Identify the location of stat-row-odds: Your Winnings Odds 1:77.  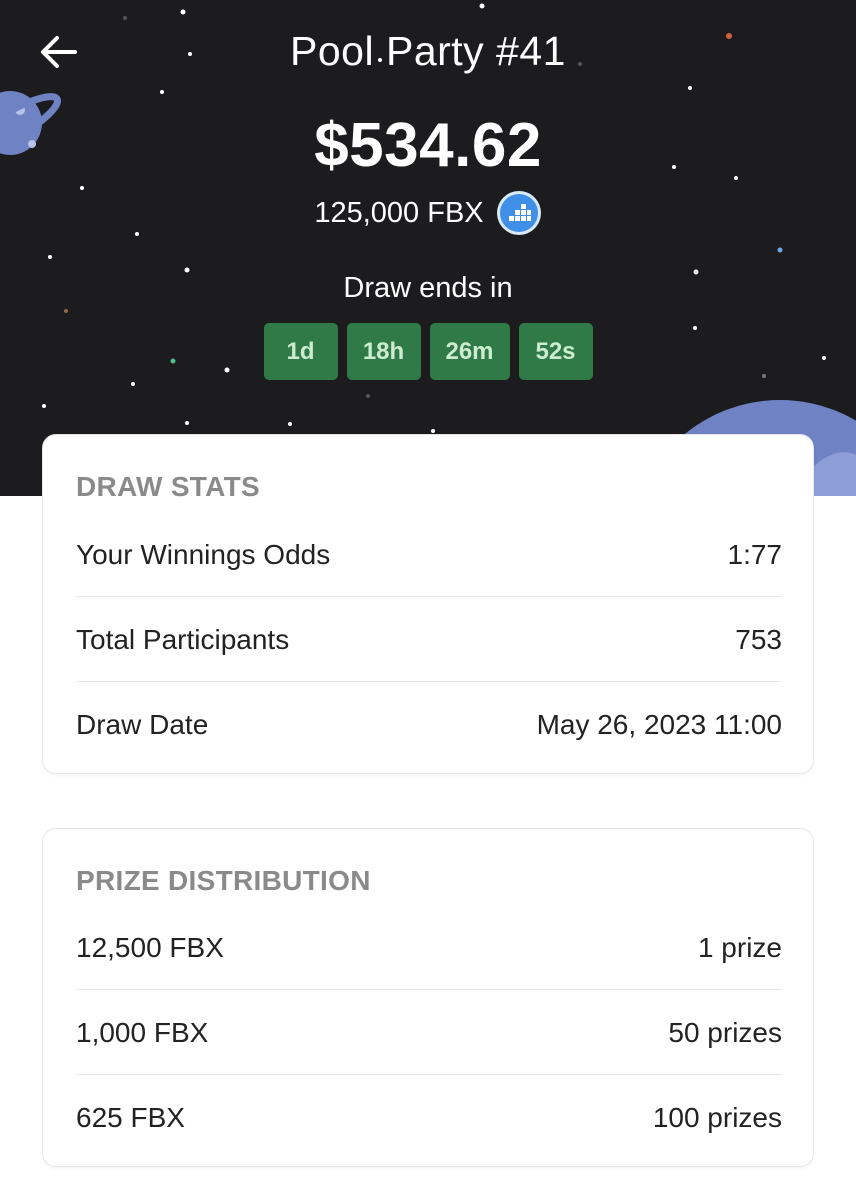
(429, 554).